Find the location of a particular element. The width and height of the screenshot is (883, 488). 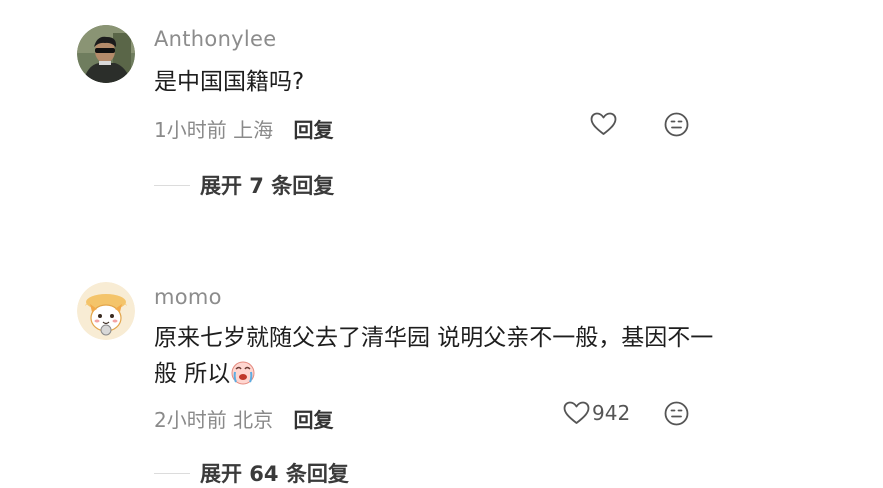

cartoon-cat-avatar-icon is located at coordinates (106, 311).